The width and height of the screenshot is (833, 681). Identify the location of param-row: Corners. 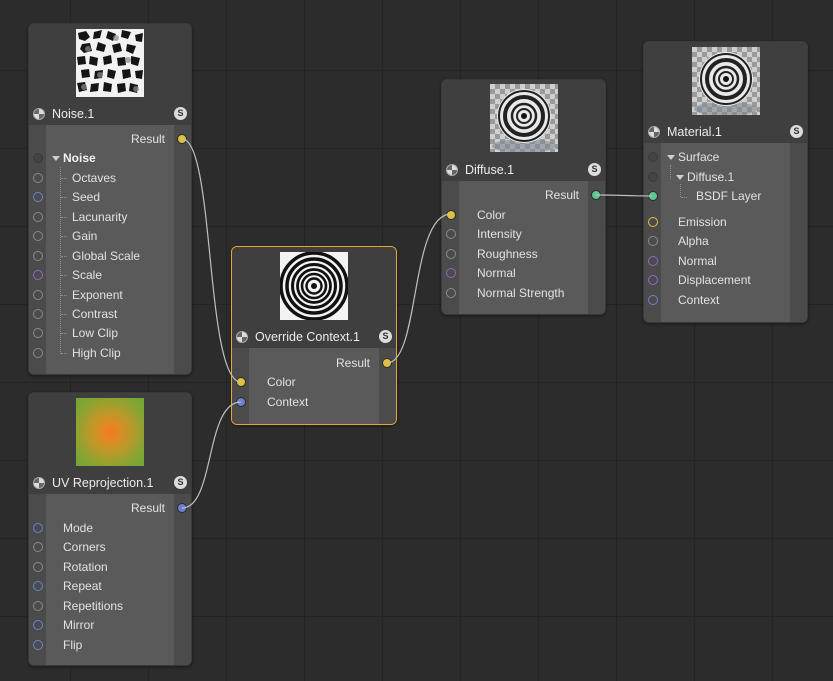
(110, 547).